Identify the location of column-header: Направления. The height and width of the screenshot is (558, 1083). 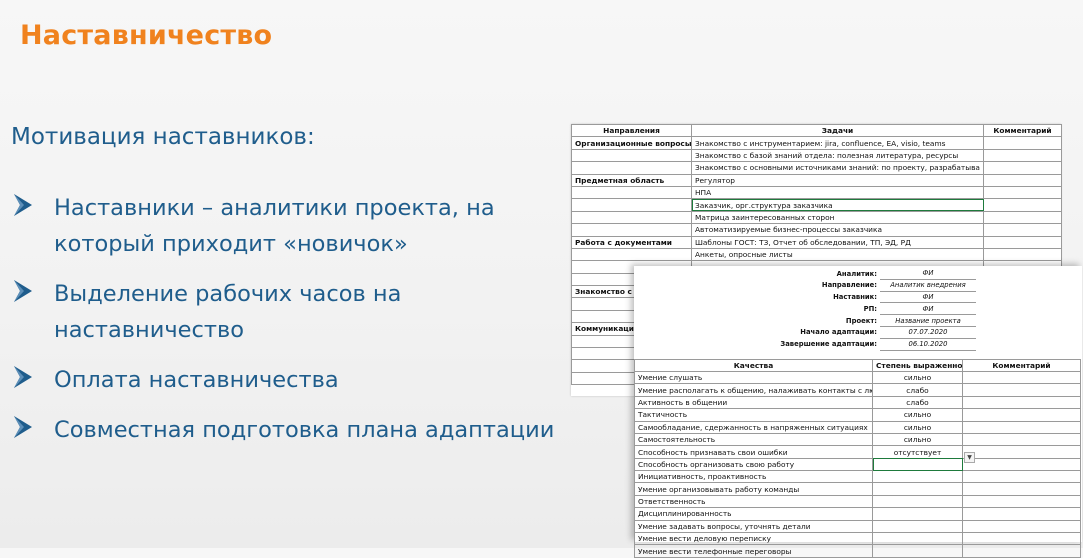
(631, 130).